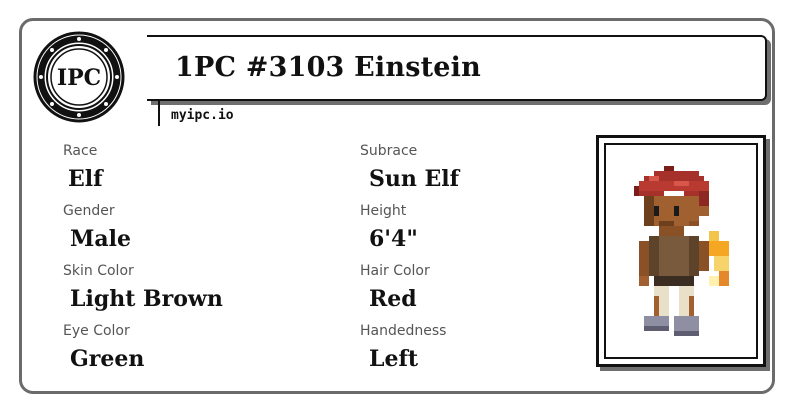 The width and height of the screenshot is (800, 418). What do you see at coordinates (96, 331) in the screenshot?
I see `eye-color-label: Eye Color` at bounding box center [96, 331].